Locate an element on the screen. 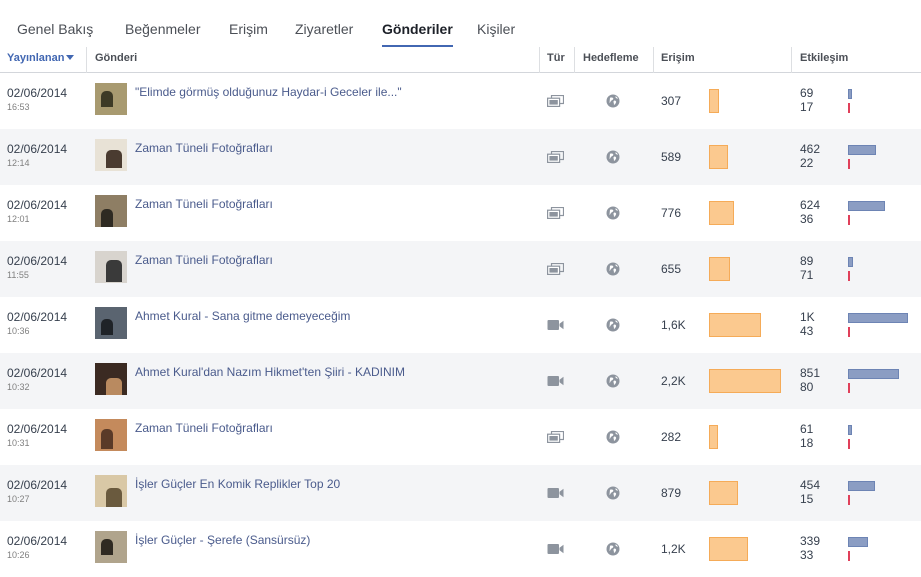  post-time: 10:31 is located at coordinates (18, 443).